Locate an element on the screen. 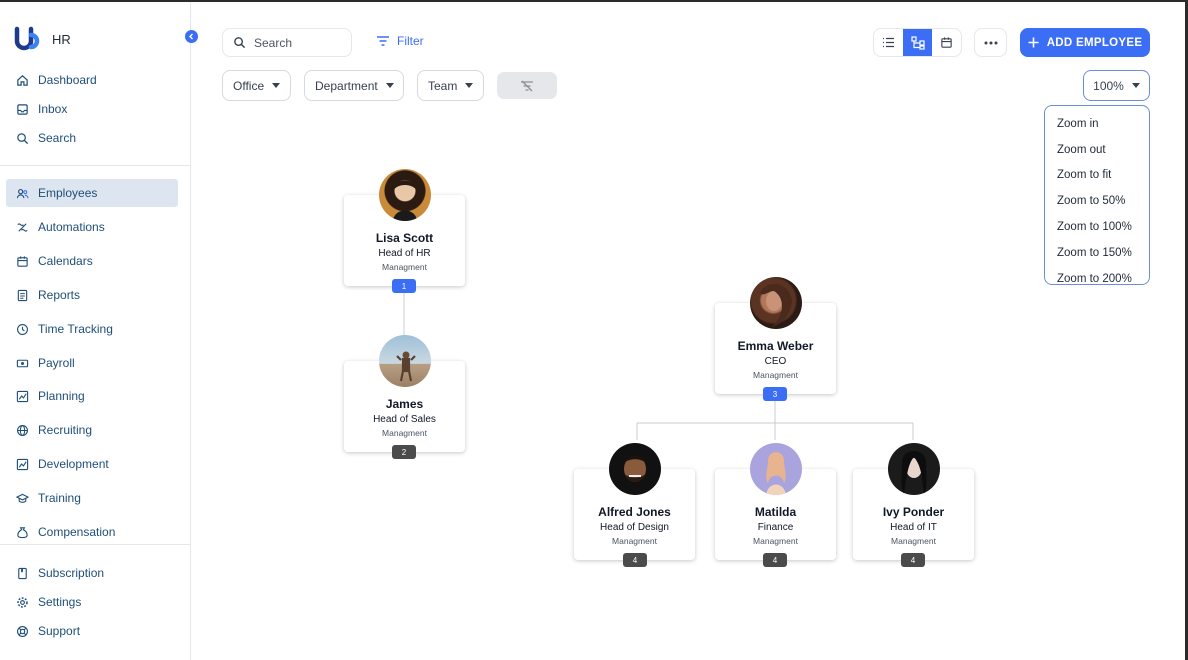 This screenshot has height=660, width=1188. view-switcher is located at coordinates (917, 42).